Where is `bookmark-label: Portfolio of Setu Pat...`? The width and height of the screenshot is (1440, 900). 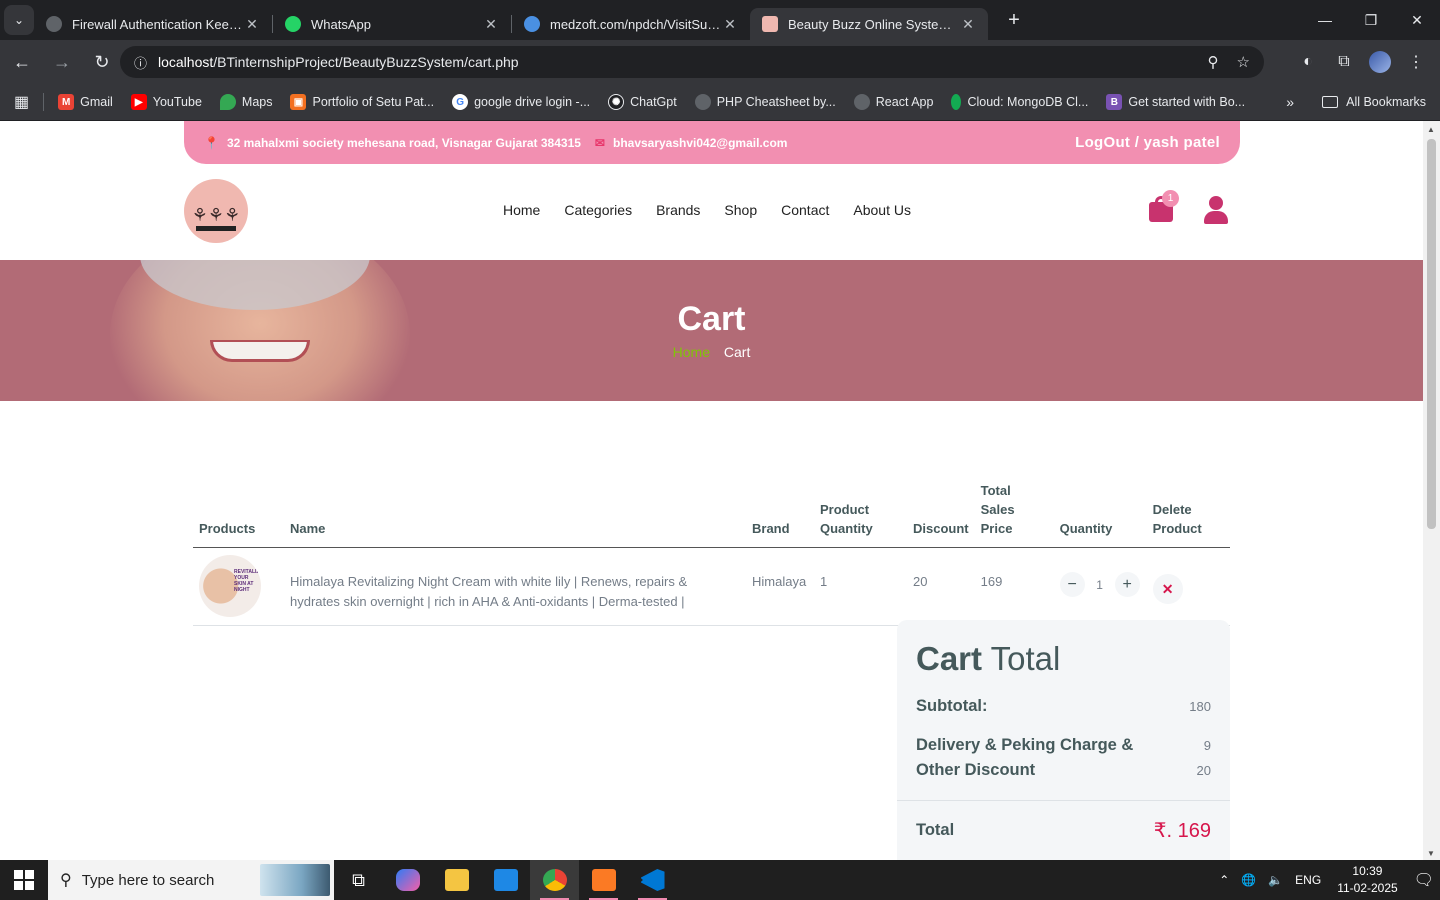 bookmark-label: Portfolio of Setu Pat... is located at coordinates (373, 102).